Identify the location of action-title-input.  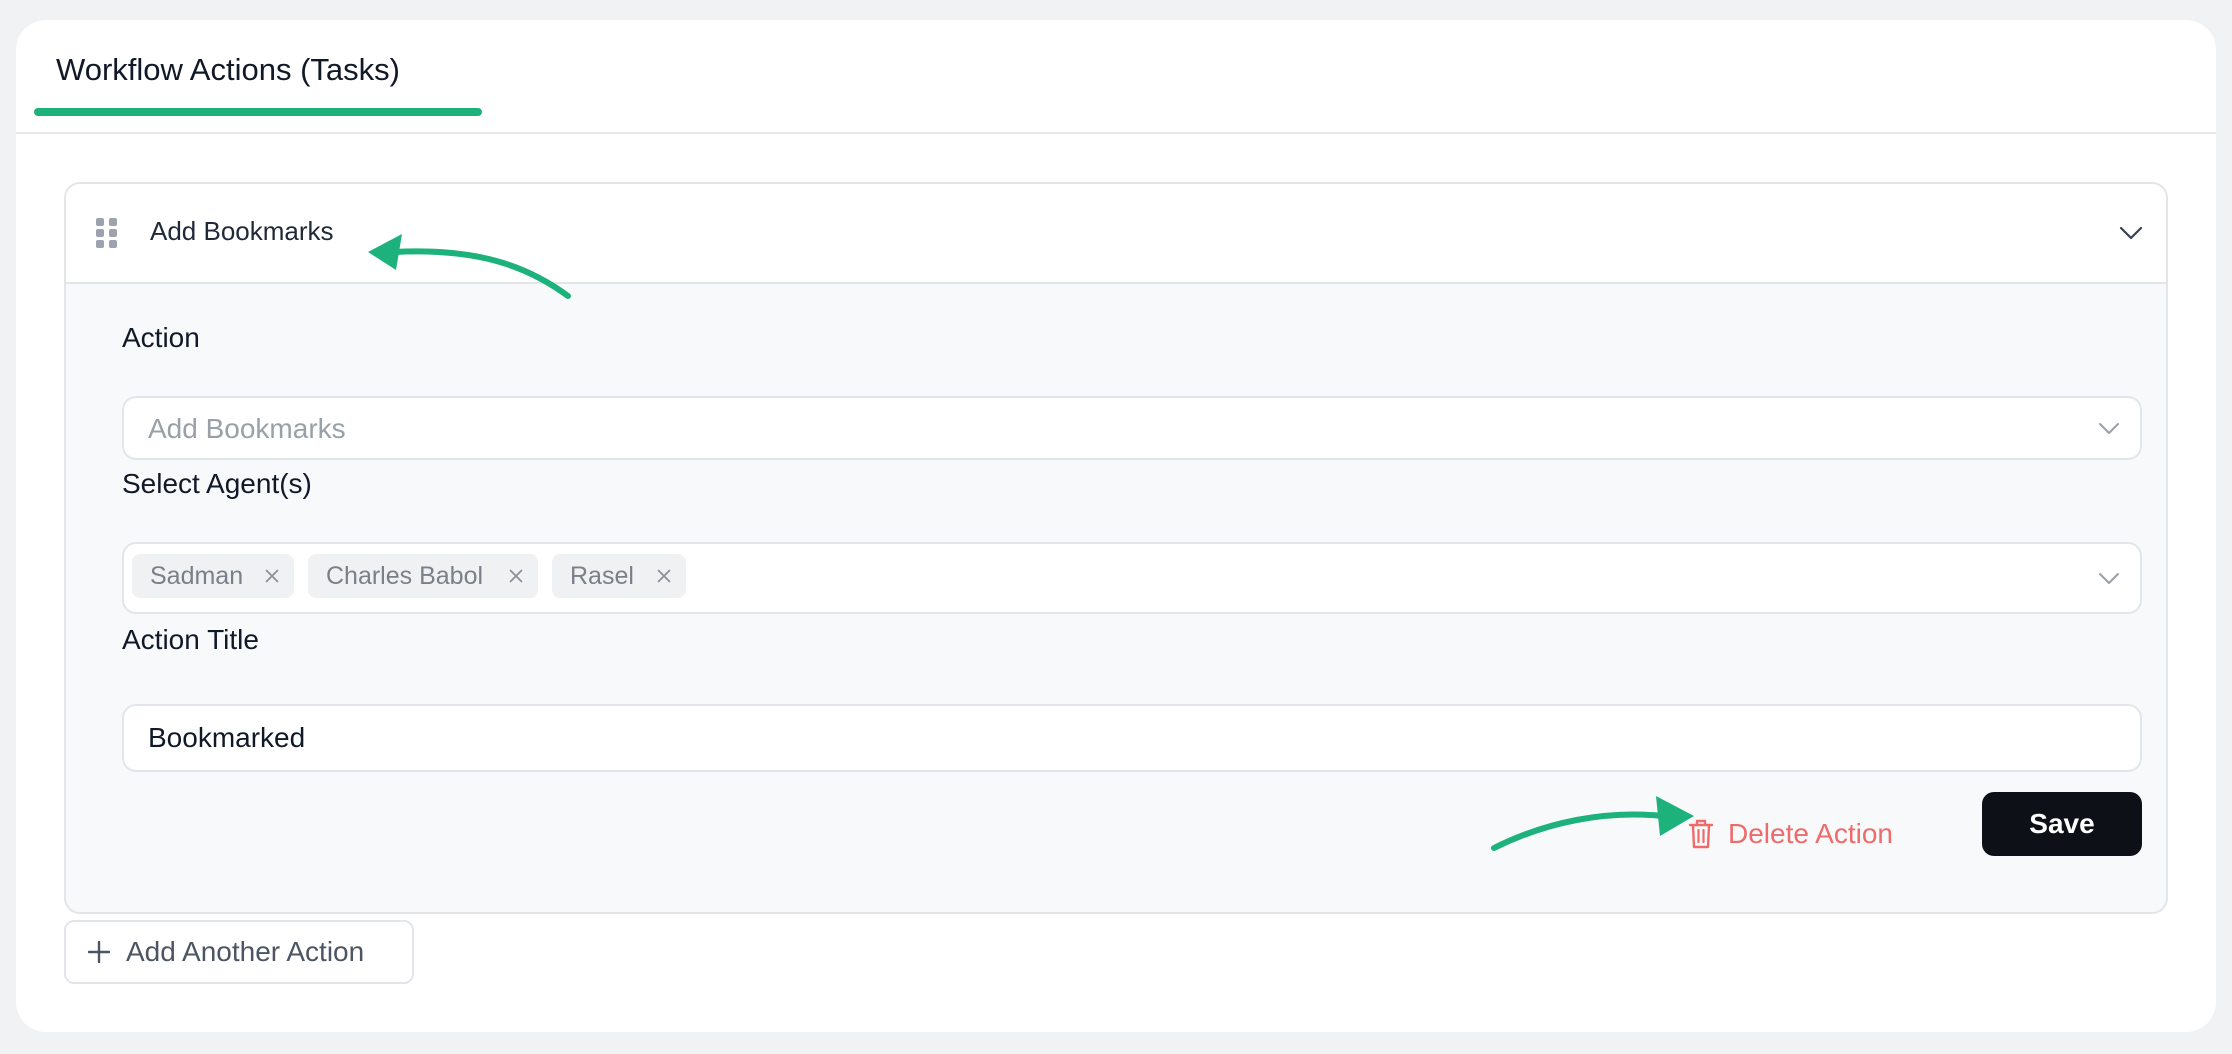
(1132, 738).